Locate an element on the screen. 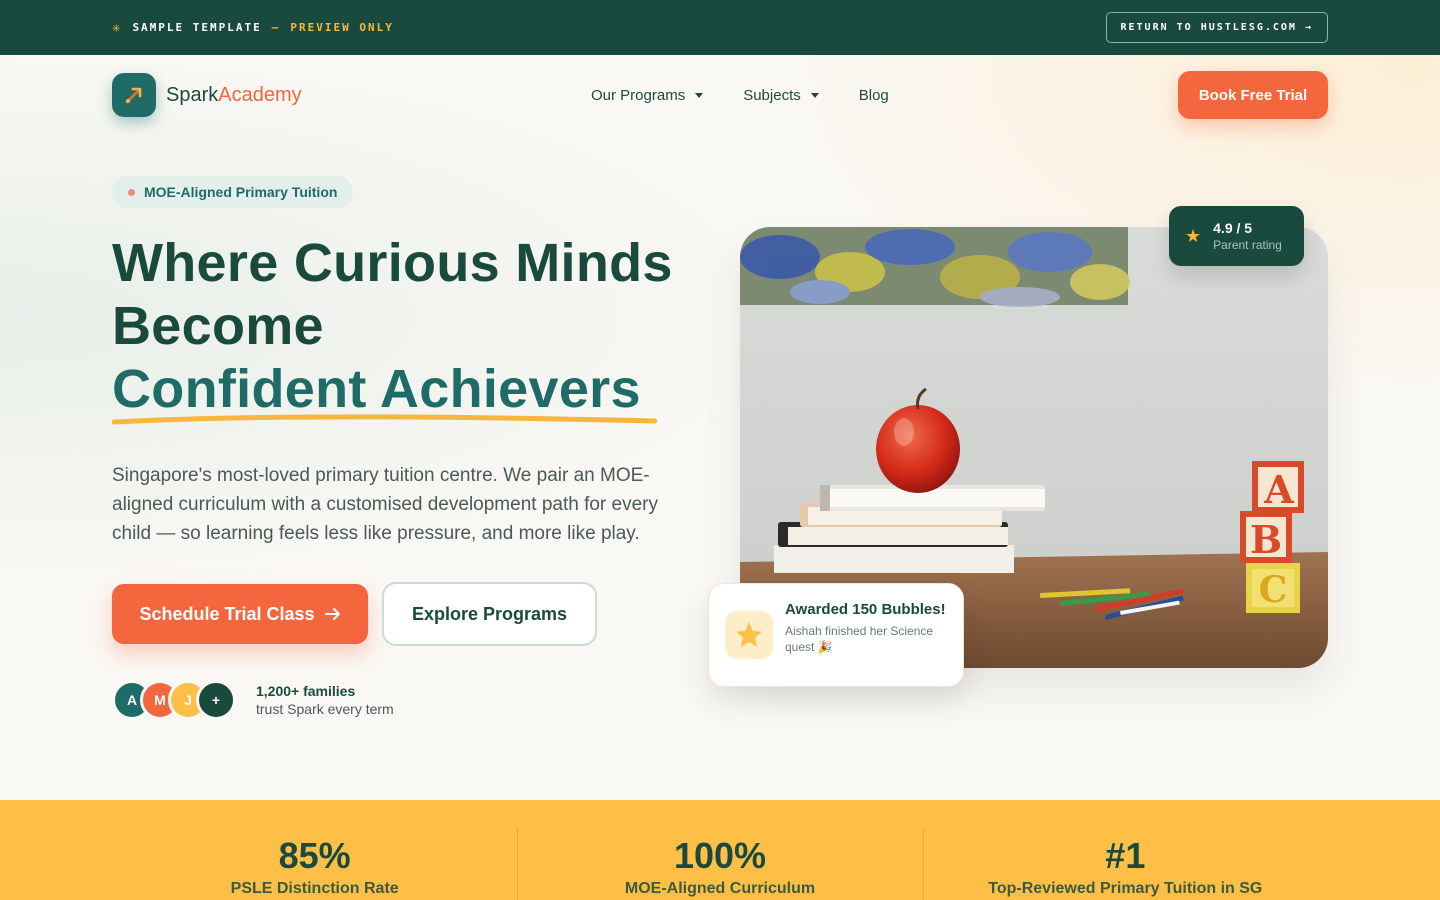  arrow-right-icon is located at coordinates (332, 614).